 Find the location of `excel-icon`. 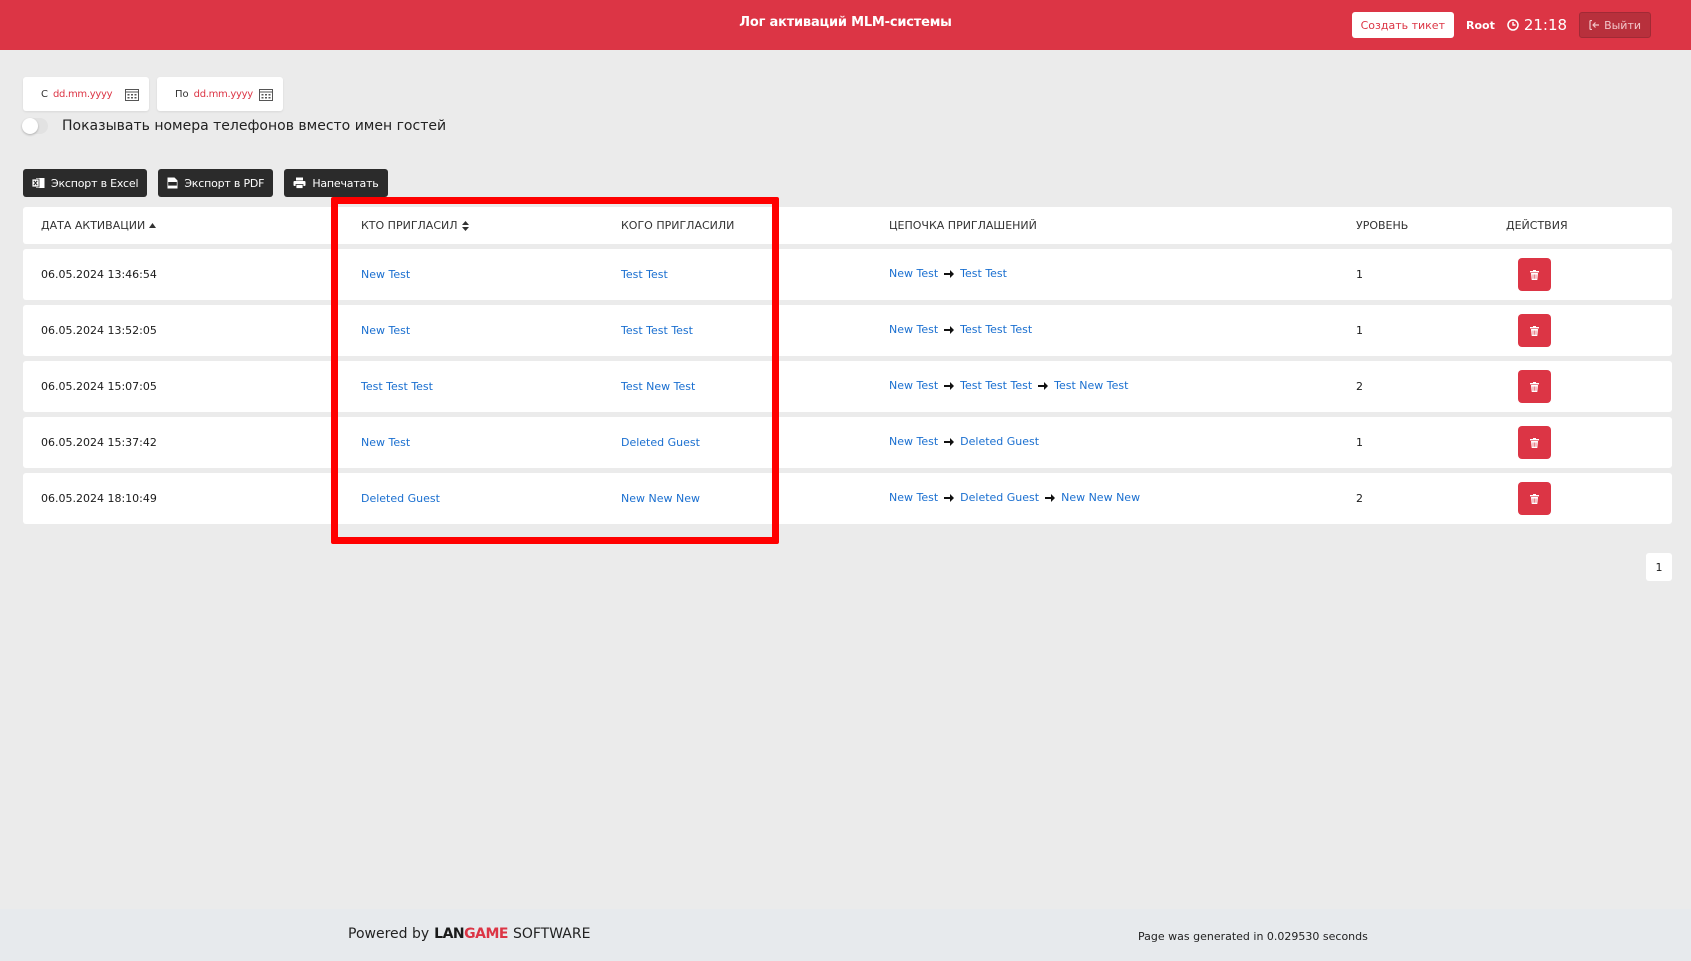

excel-icon is located at coordinates (38, 183).